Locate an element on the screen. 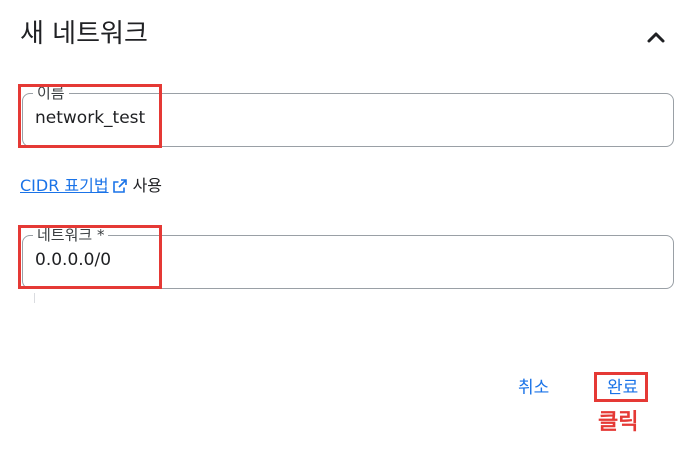 This screenshot has height=450, width=696. chevron-up-icon is located at coordinates (656, 37).